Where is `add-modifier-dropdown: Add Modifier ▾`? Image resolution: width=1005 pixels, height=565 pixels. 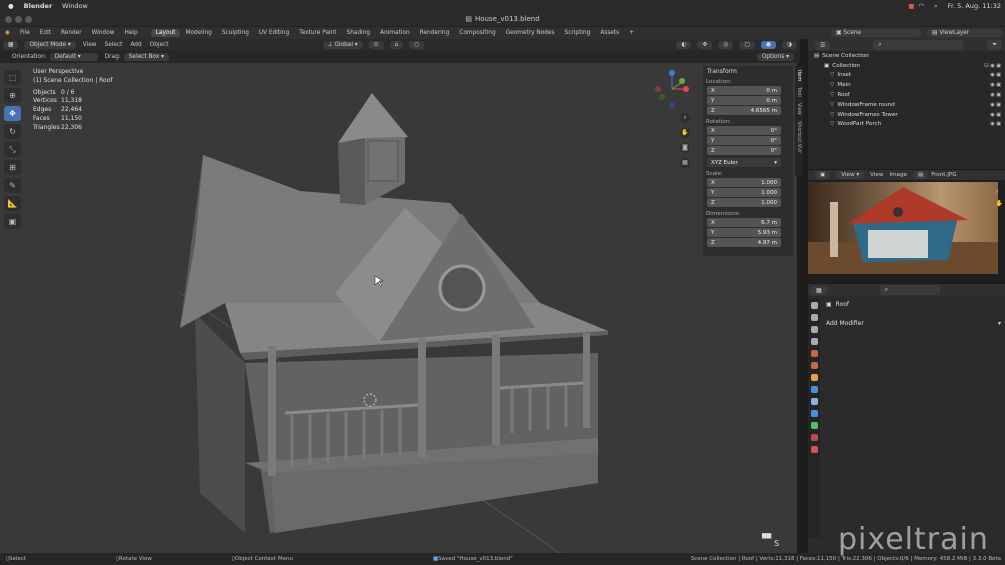
add-modifier-dropdown: Add Modifier ▾ is located at coordinates (913, 325).